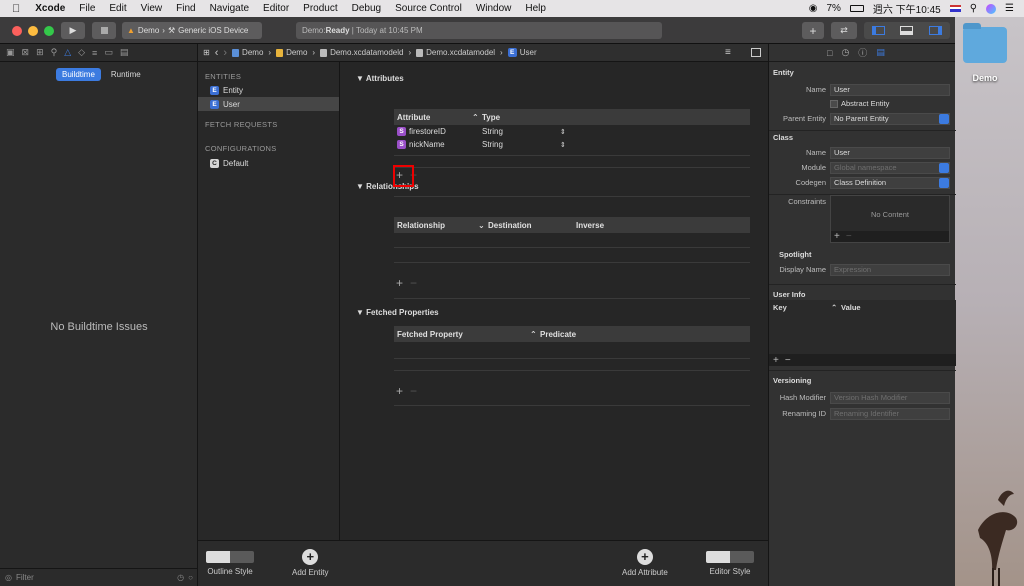 The image size is (1024, 586). I want to click on menu-clock: 週六 下午10:45, so click(907, 8).